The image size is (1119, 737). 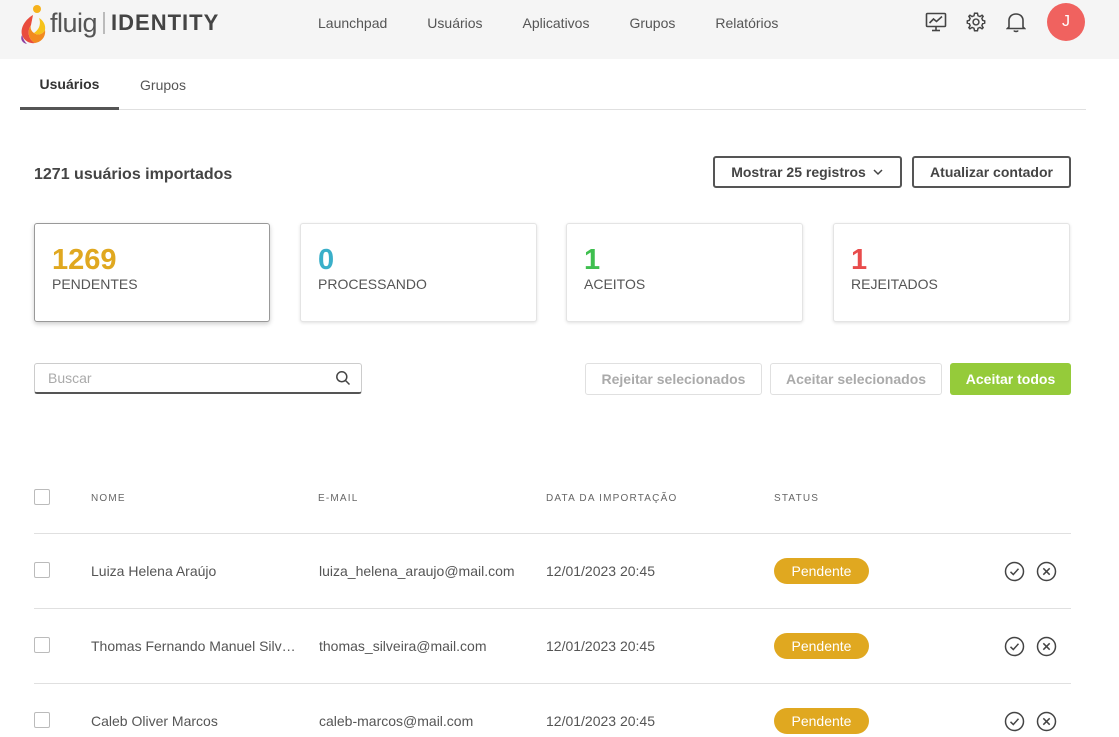 I want to click on reject-selected-button: Rejeitar selecionados, so click(x=673, y=379).